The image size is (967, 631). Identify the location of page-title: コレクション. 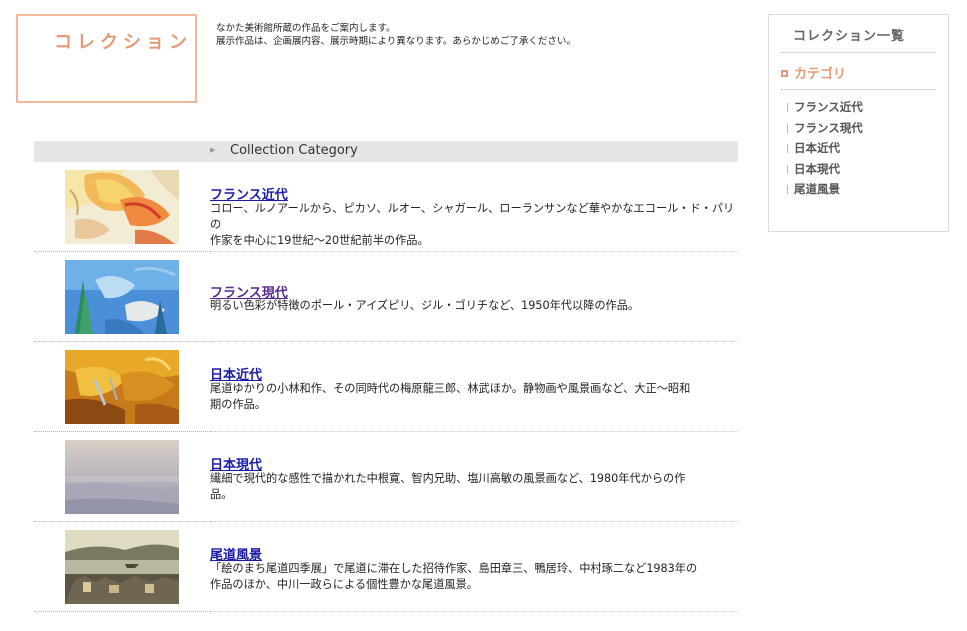
(123, 42).